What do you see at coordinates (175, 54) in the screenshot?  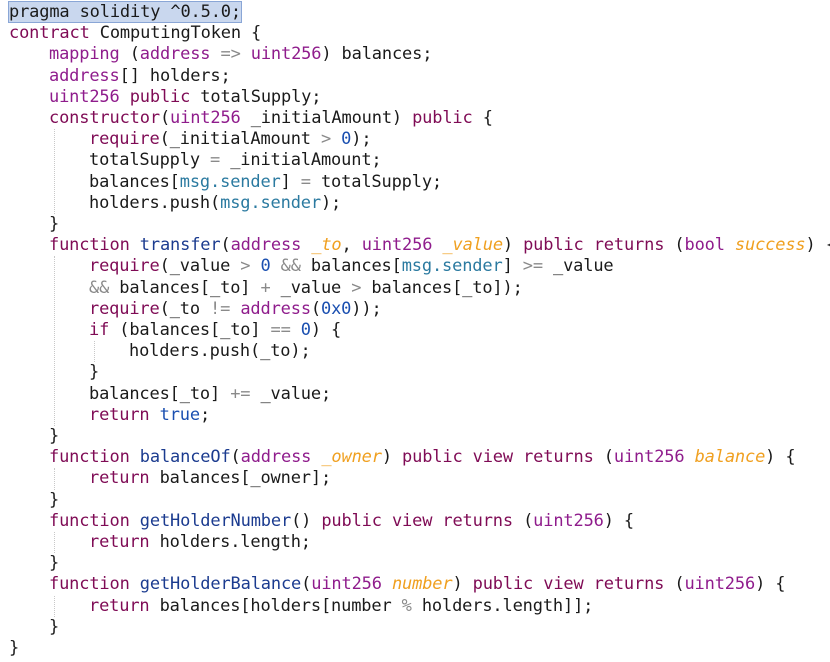 I see `code-token: address` at bounding box center [175, 54].